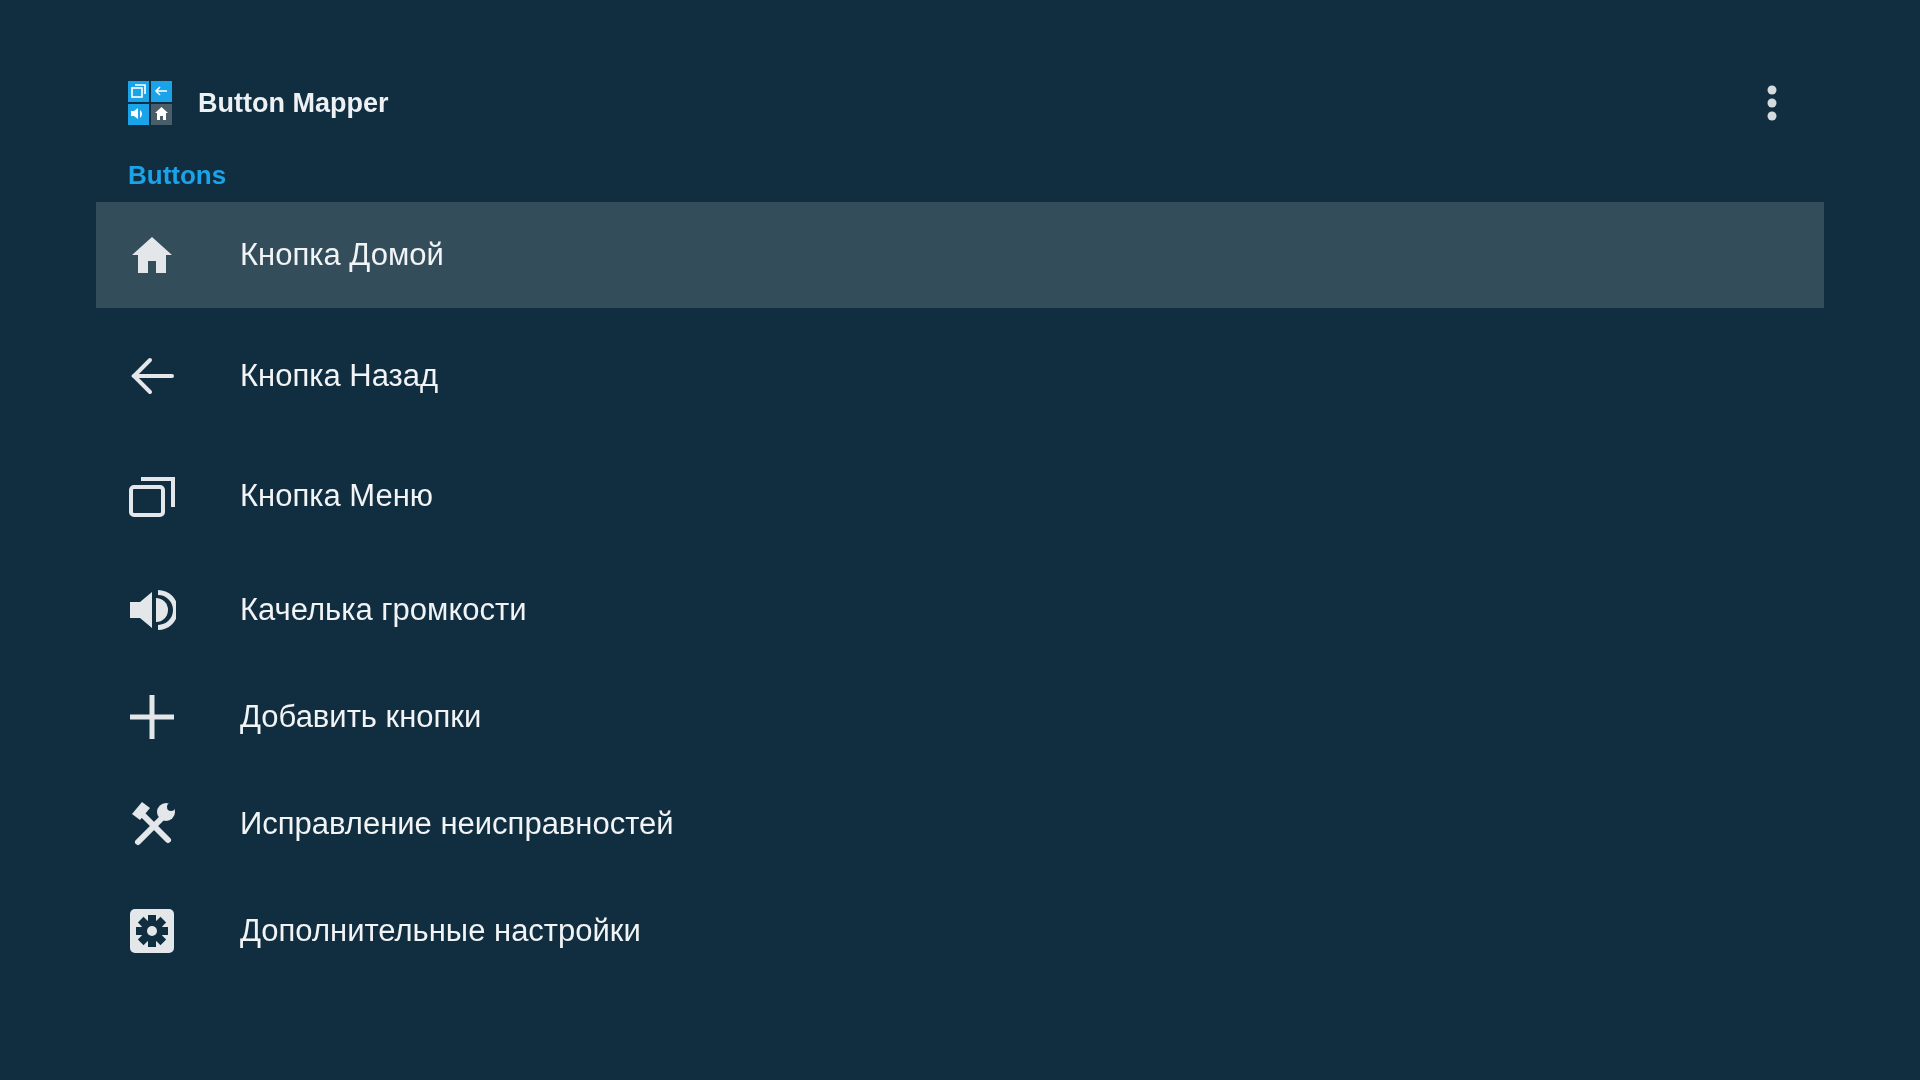 The image size is (1920, 1080). I want to click on menu-item: Дополнительные настройки, so click(960, 930).